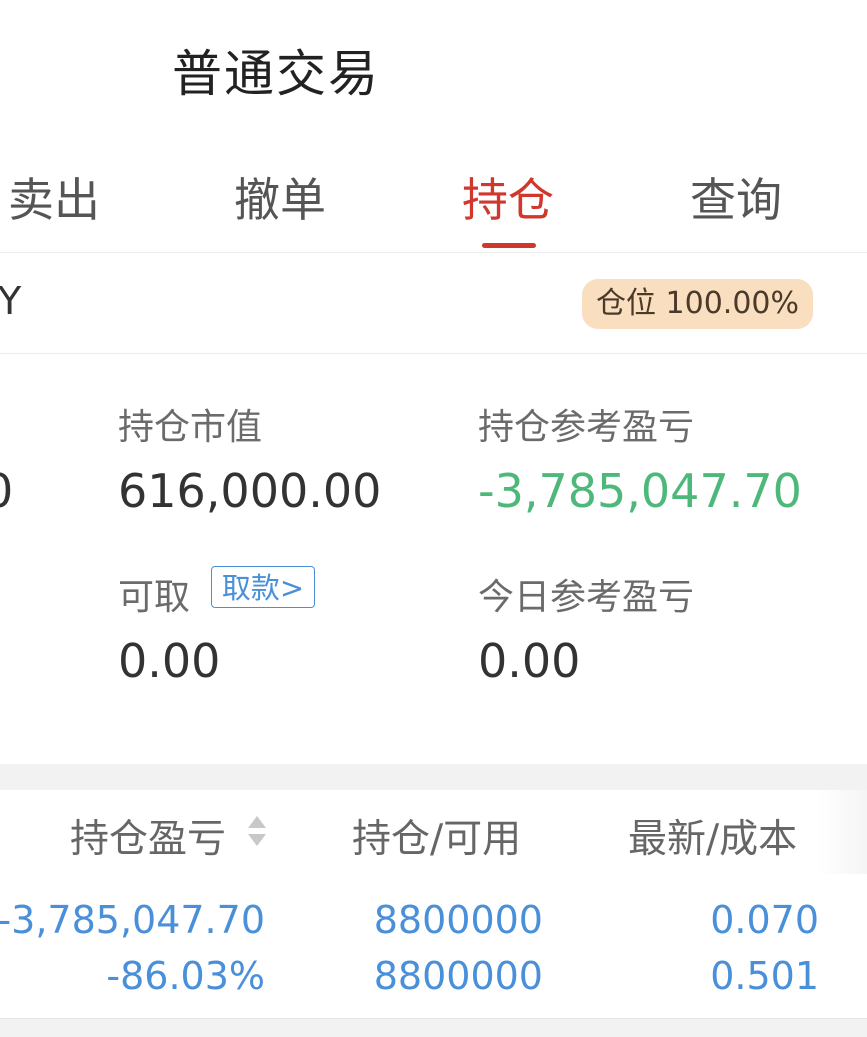 Image resolution: width=867 pixels, height=1037 pixels. I want to click on reference-pl-value: -3,785,047.70, so click(640, 491).